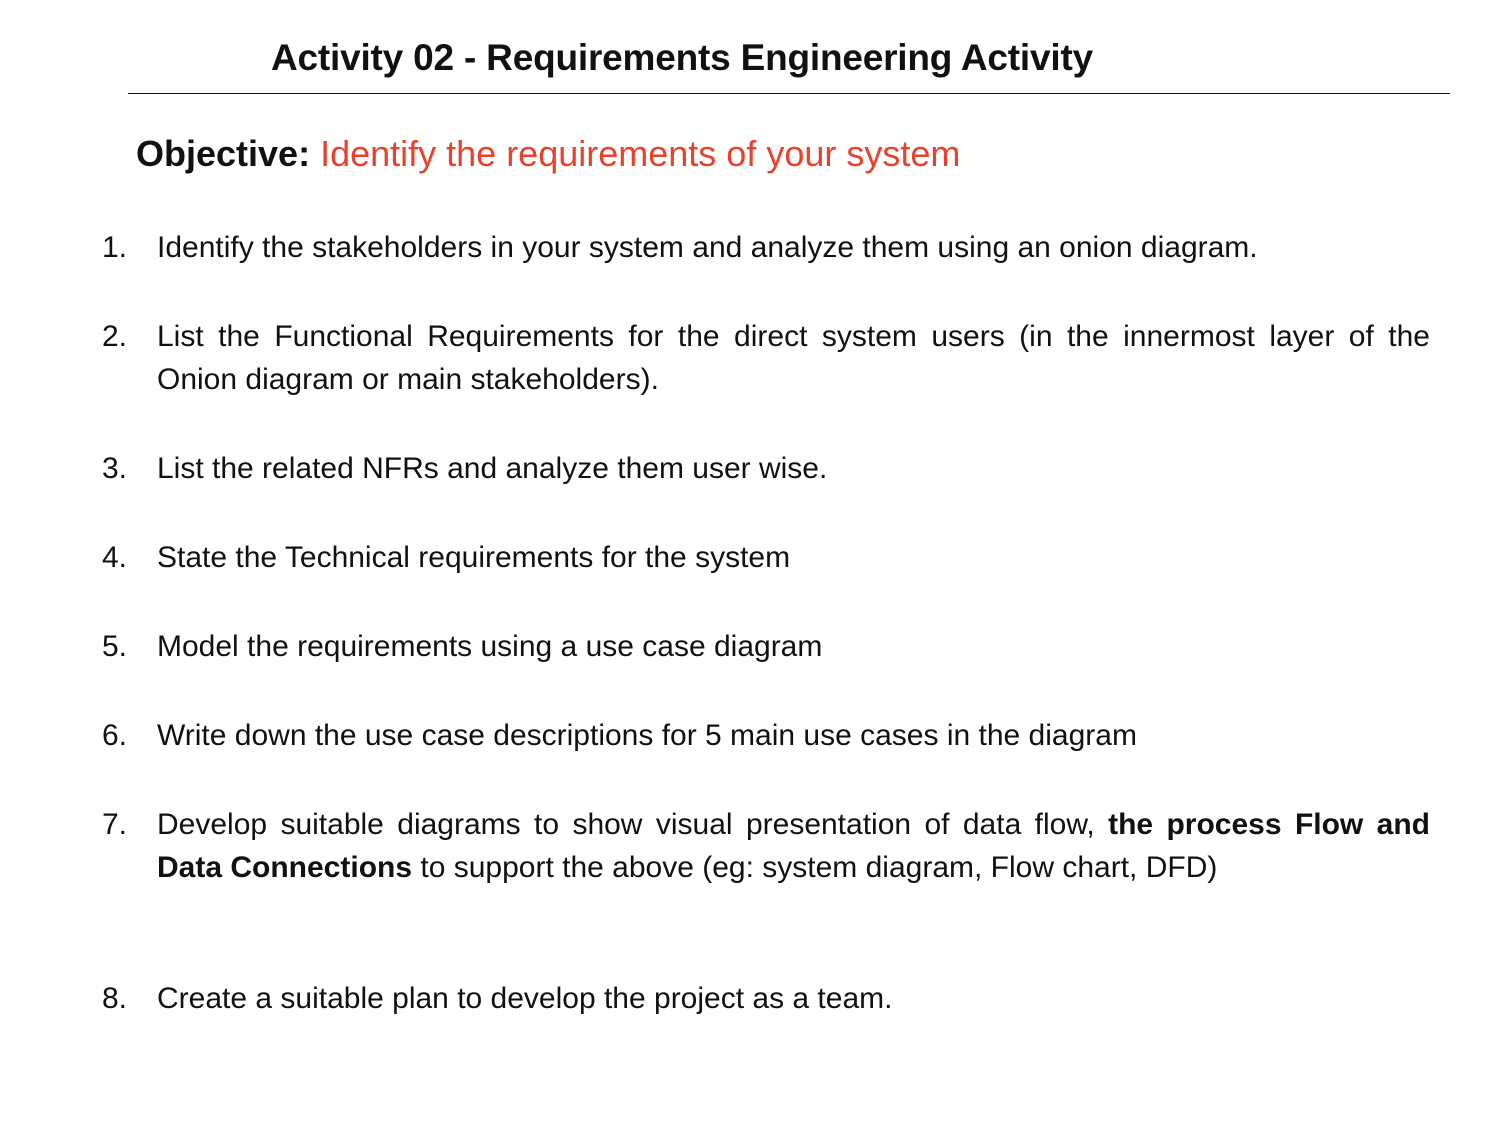  I want to click on list-item-number: 6., so click(115, 735).